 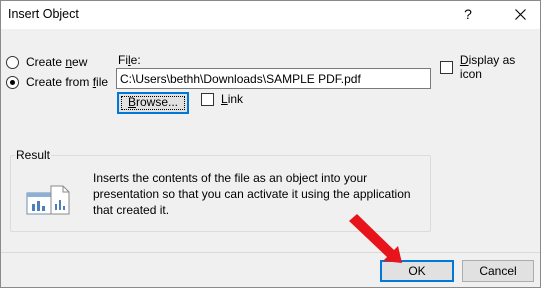 I want to click on link-checkbox, so click(x=207, y=99).